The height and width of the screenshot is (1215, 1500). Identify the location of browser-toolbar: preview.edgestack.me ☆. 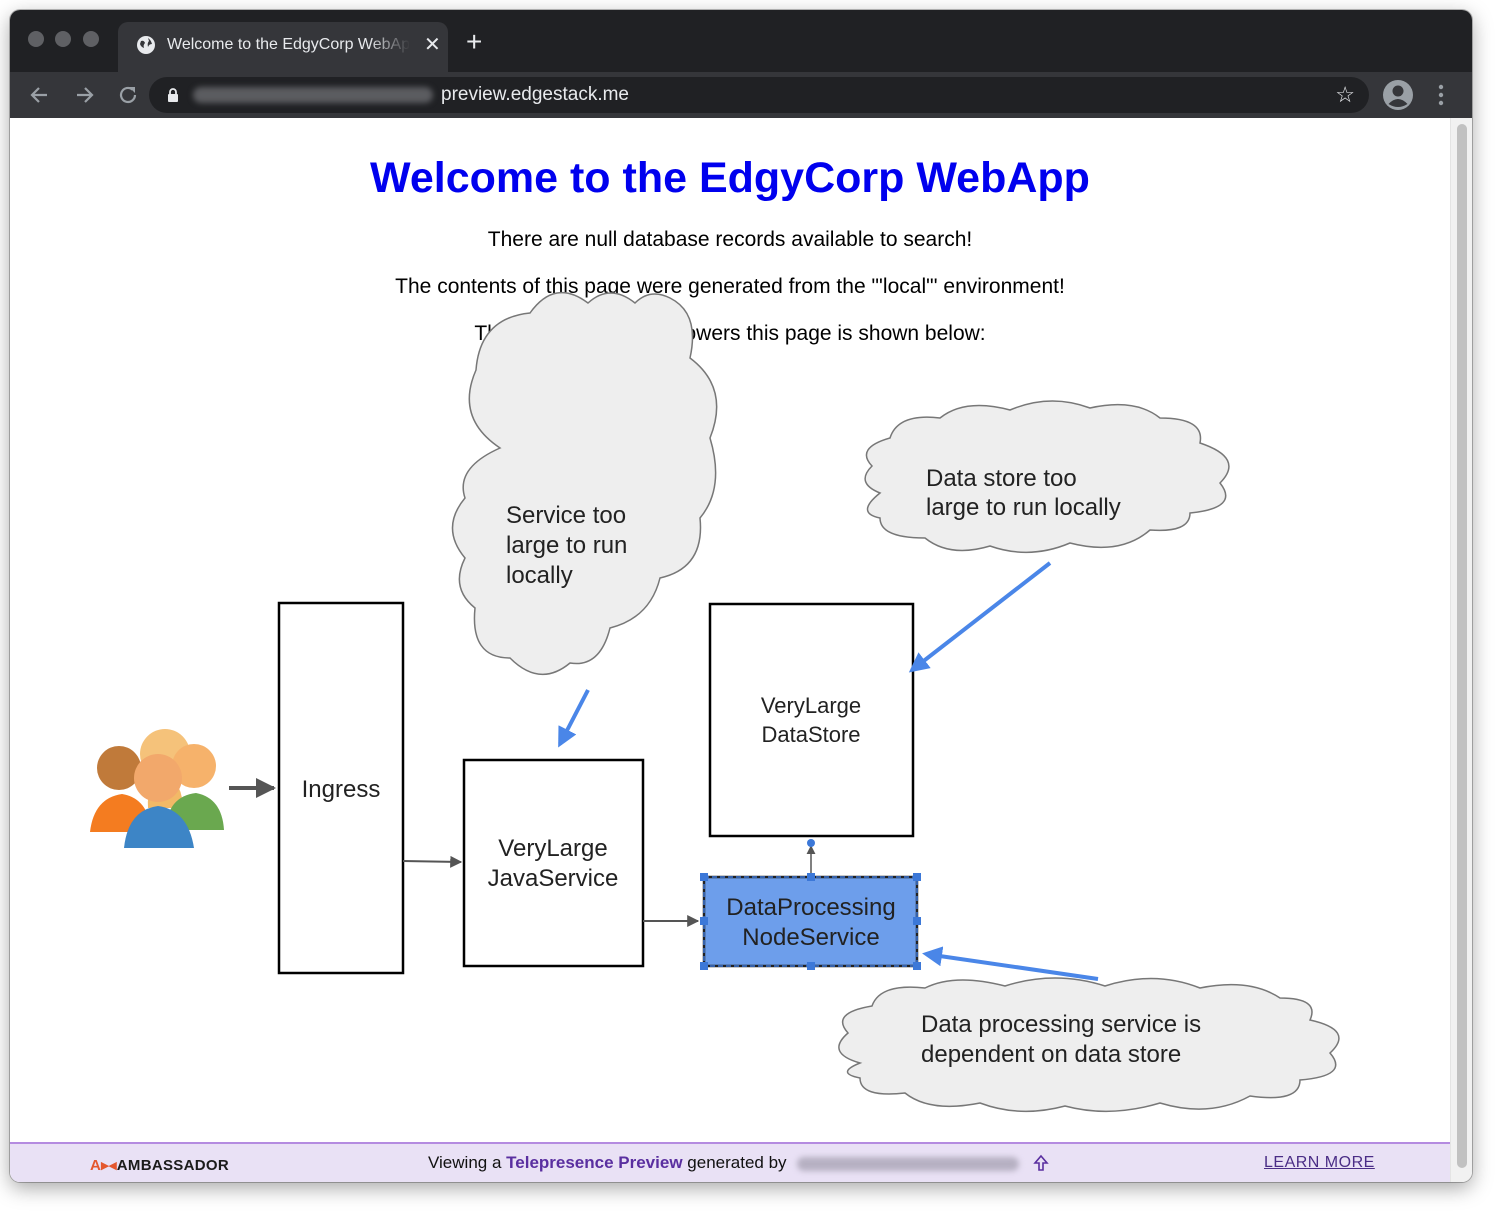
(741, 95).